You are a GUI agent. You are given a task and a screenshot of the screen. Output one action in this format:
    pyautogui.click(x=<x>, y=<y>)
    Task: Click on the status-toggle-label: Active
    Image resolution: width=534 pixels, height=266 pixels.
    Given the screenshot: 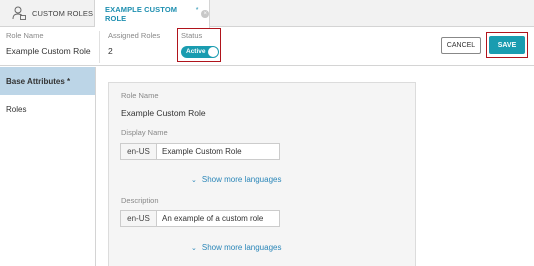 What is the action you would take?
    pyautogui.click(x=196, y=51)
    